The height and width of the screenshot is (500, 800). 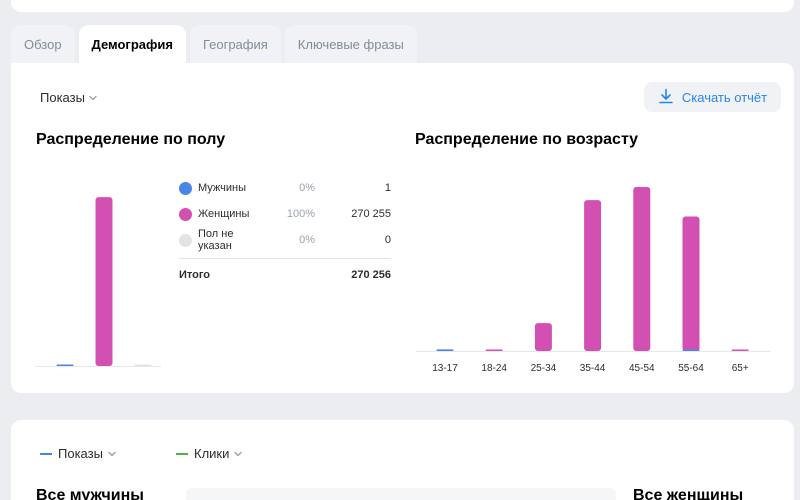 I want to click on unknown-dot, so click(x=185, y=240).